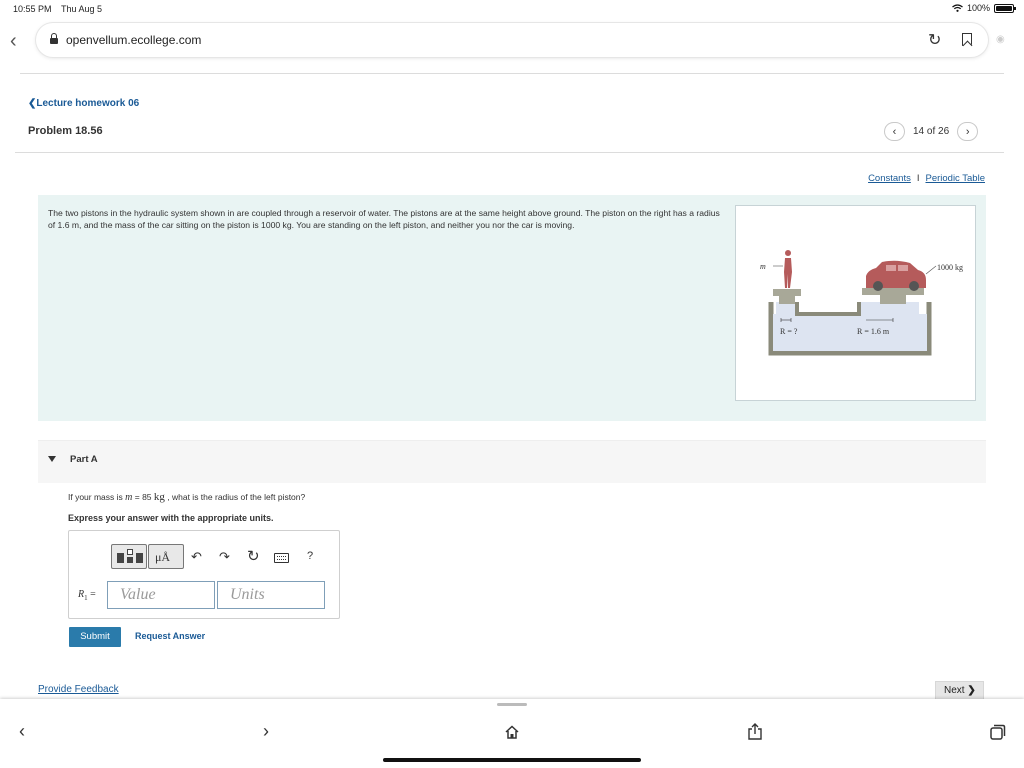 The width and height of the screenshot is (1024, 768). What do you see at coordinates (512, 760) in the screenshot?
I see `home-indicator` at bounding box center [512, 760].